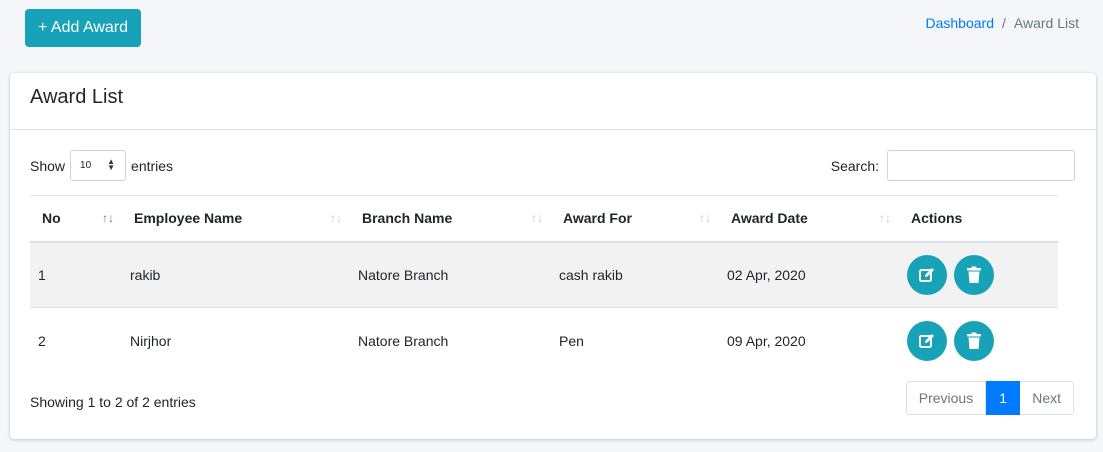  I want to click on card-header: Award List, so click(553, 101).